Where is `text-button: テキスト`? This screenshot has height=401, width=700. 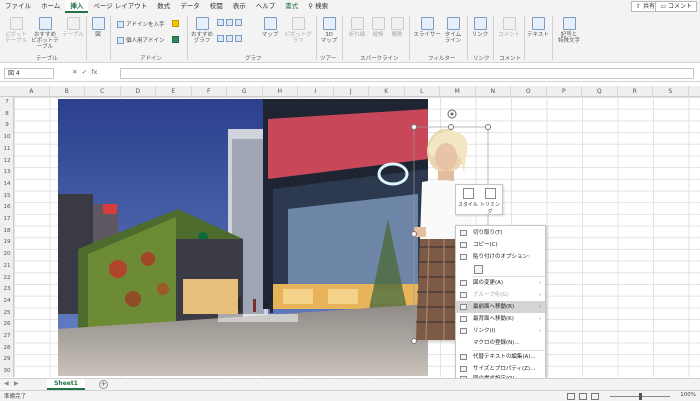 text-button: テキスト is located at coordinates (538, 27).